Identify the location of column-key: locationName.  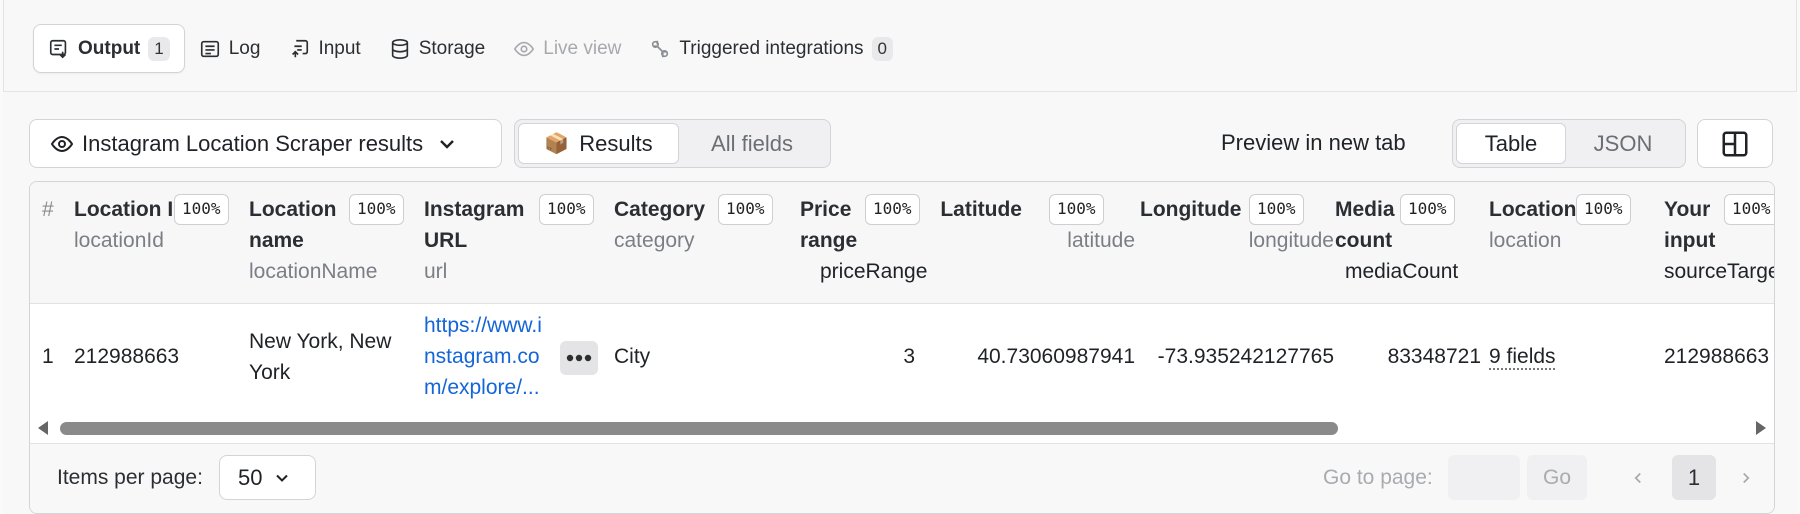
(313, 271).